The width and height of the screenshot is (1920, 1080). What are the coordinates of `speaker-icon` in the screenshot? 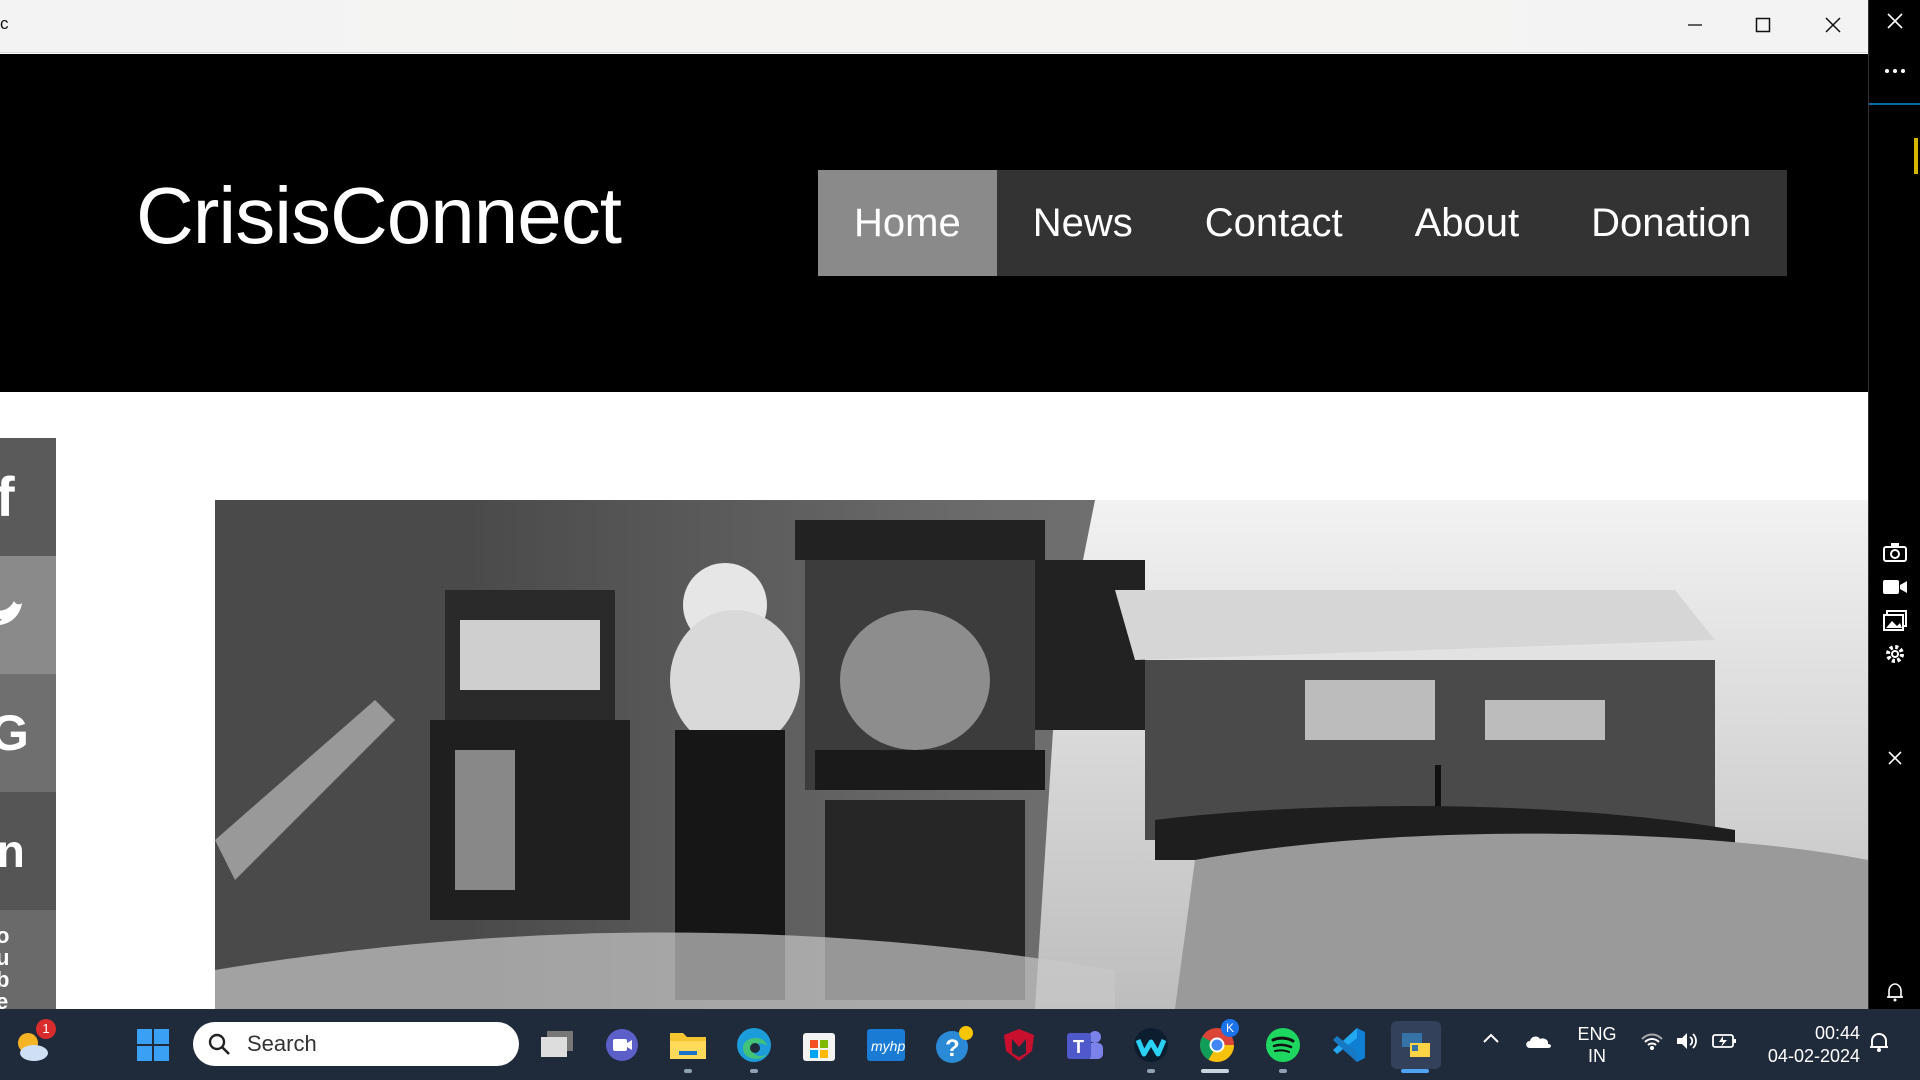 It's located at (1687, 1041).